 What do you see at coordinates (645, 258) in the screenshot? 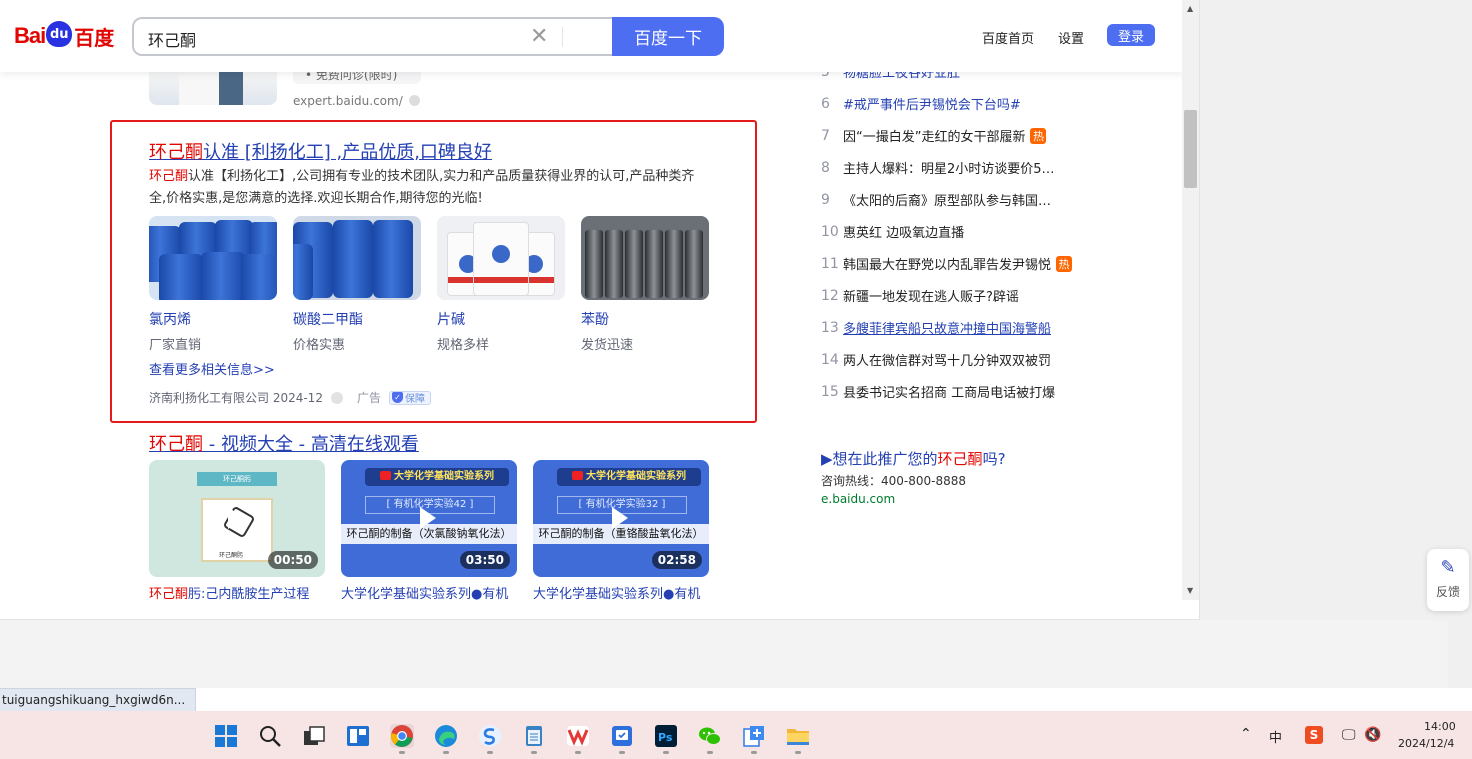
I see `steel-drums-image` at bounding box center [645, 258].